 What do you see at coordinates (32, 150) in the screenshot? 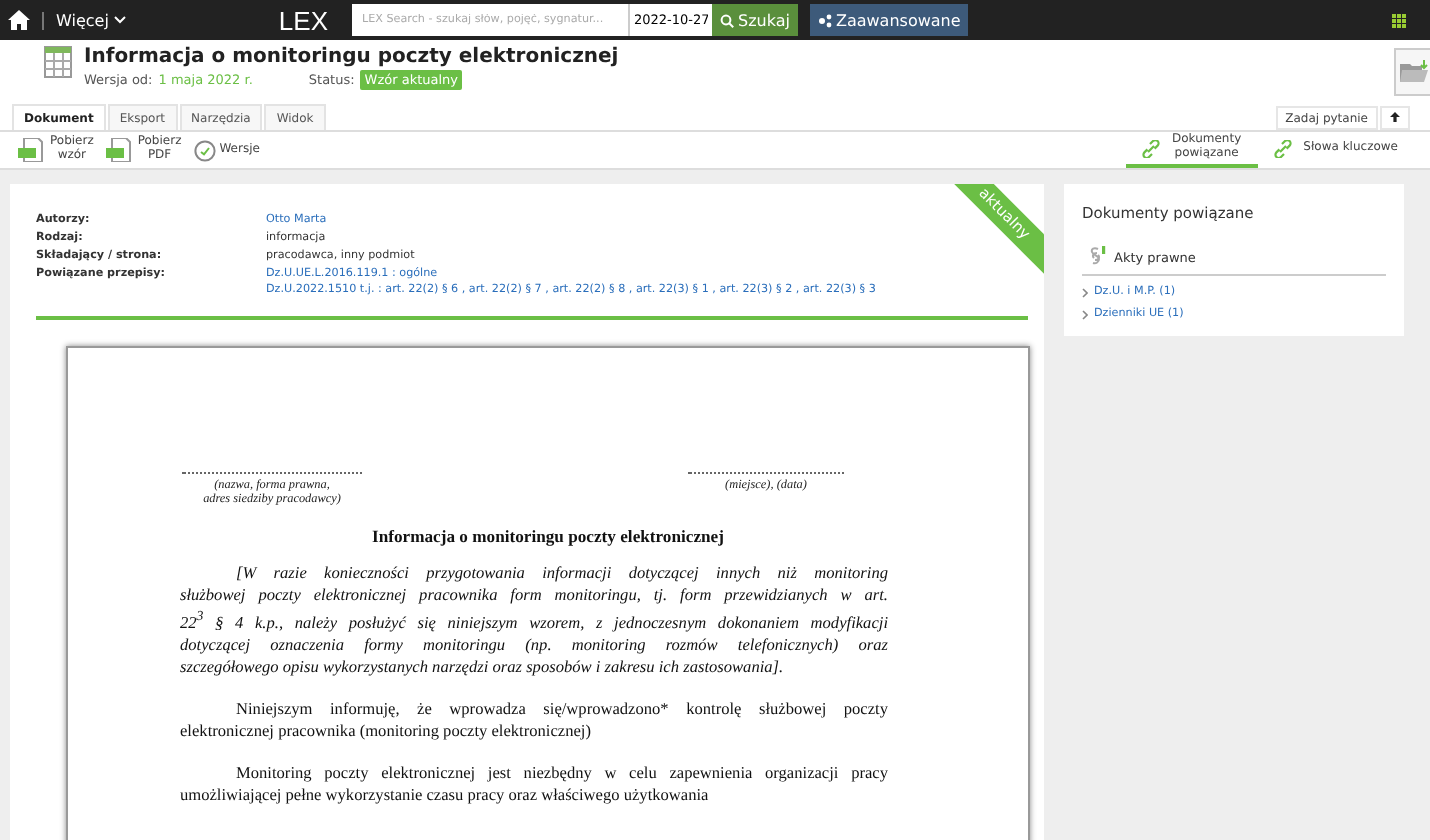
I see `download-file-icon` at bounding box center [32, 150].